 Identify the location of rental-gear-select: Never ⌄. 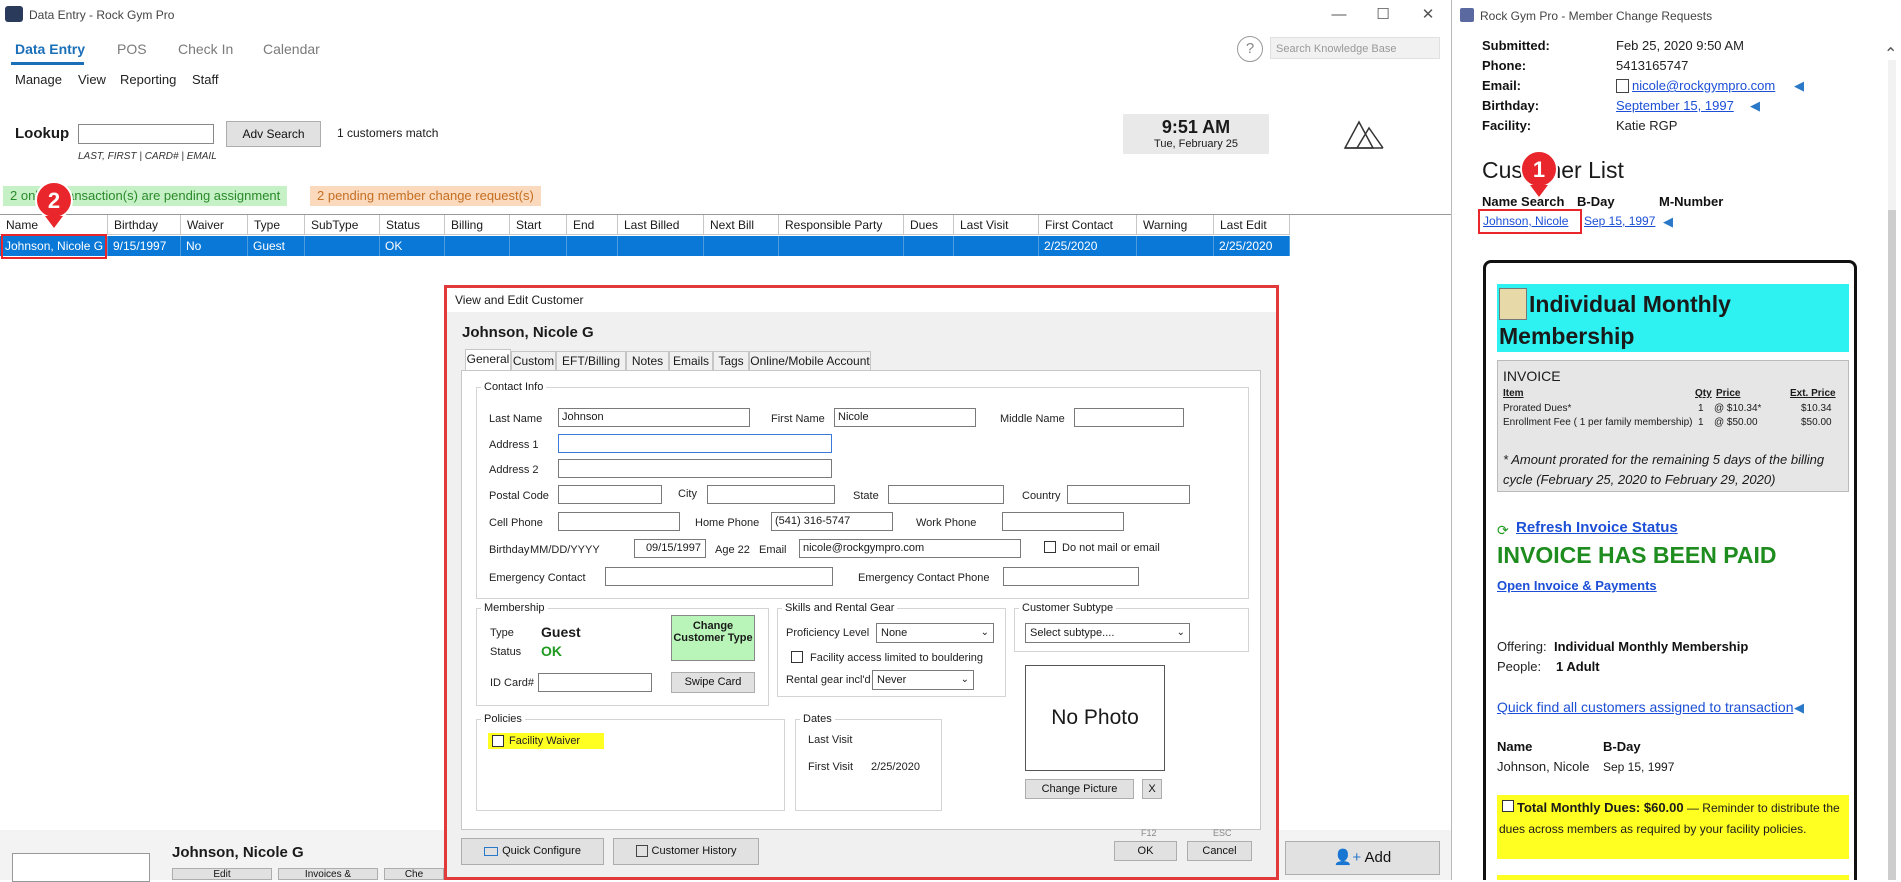
(923, 680).